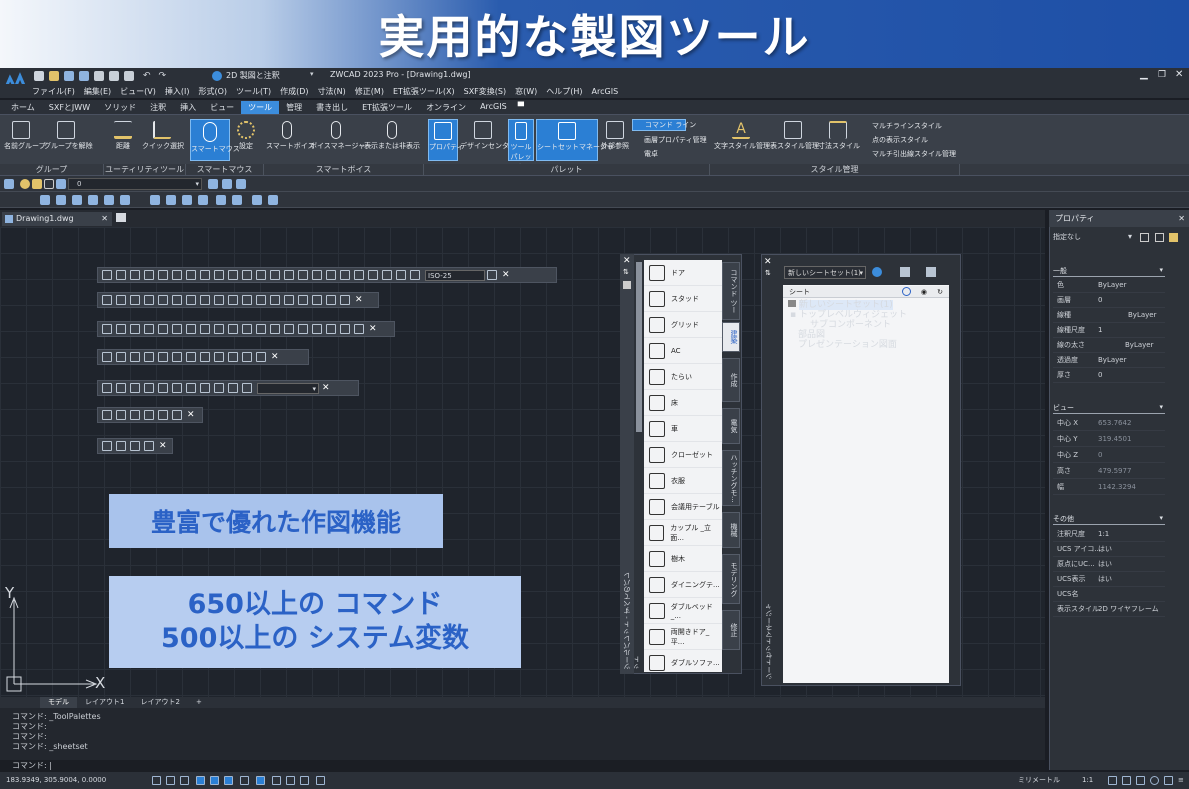 The width and height of the screenshot is (1189, 789). What do you see at coordinates (1109, 375) in the screenshot?
I see `prop-row: 厚さ 0` at bounding box center [1109, 375].